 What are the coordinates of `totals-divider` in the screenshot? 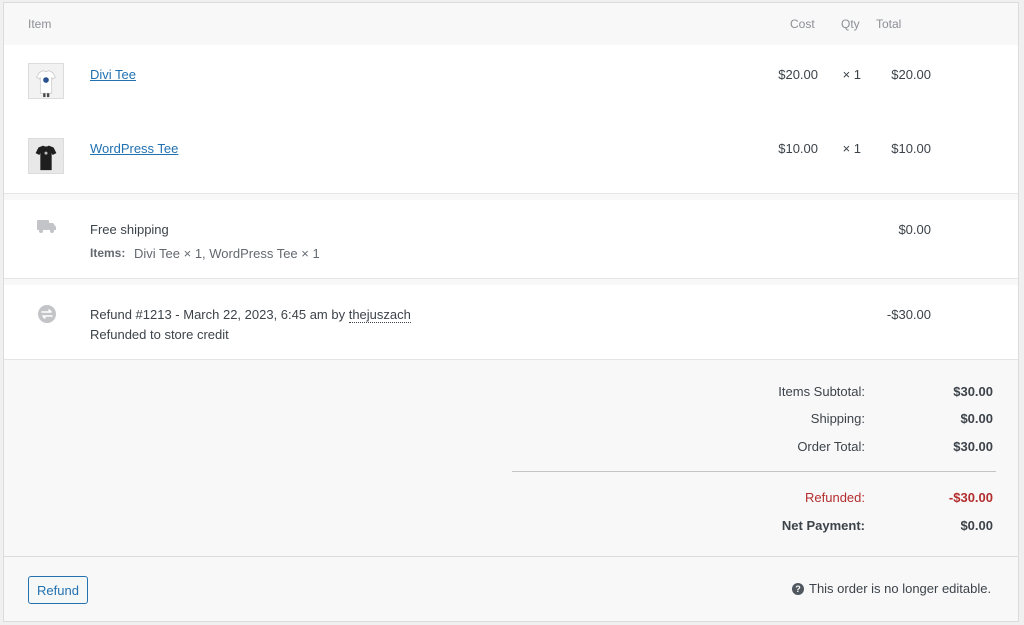 It's located at (754, 471).